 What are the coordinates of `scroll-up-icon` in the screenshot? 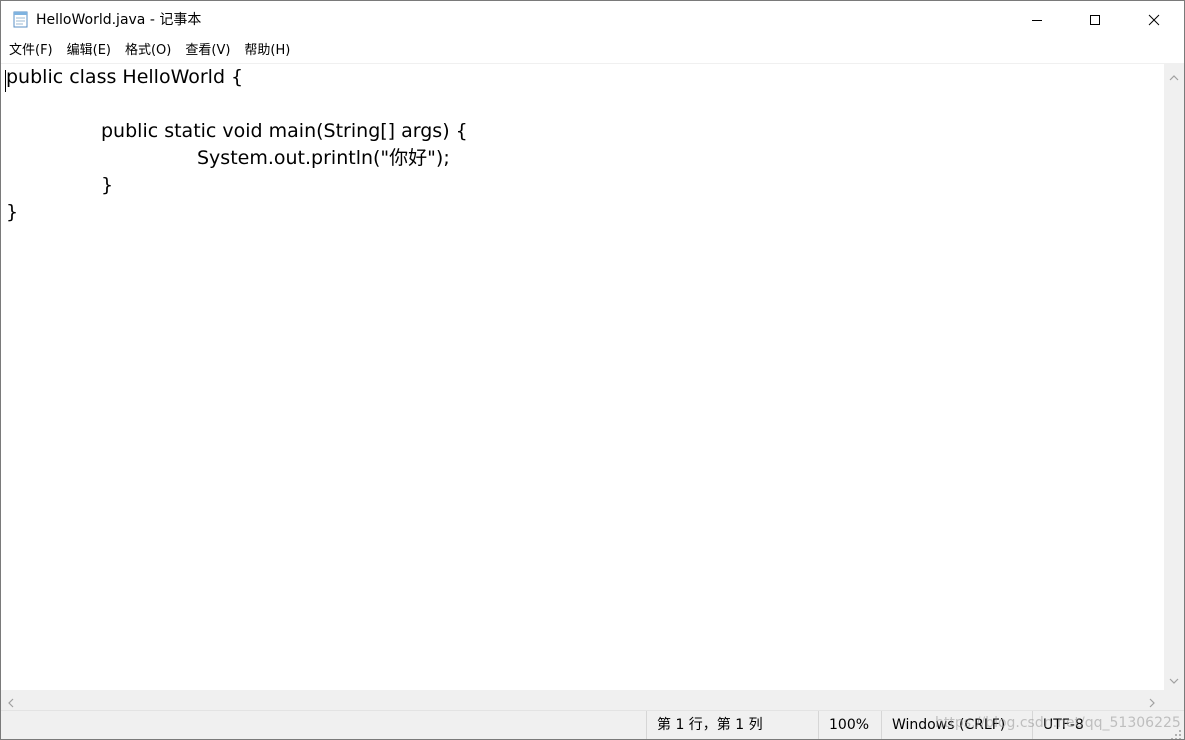 It's located at (1174, 75).